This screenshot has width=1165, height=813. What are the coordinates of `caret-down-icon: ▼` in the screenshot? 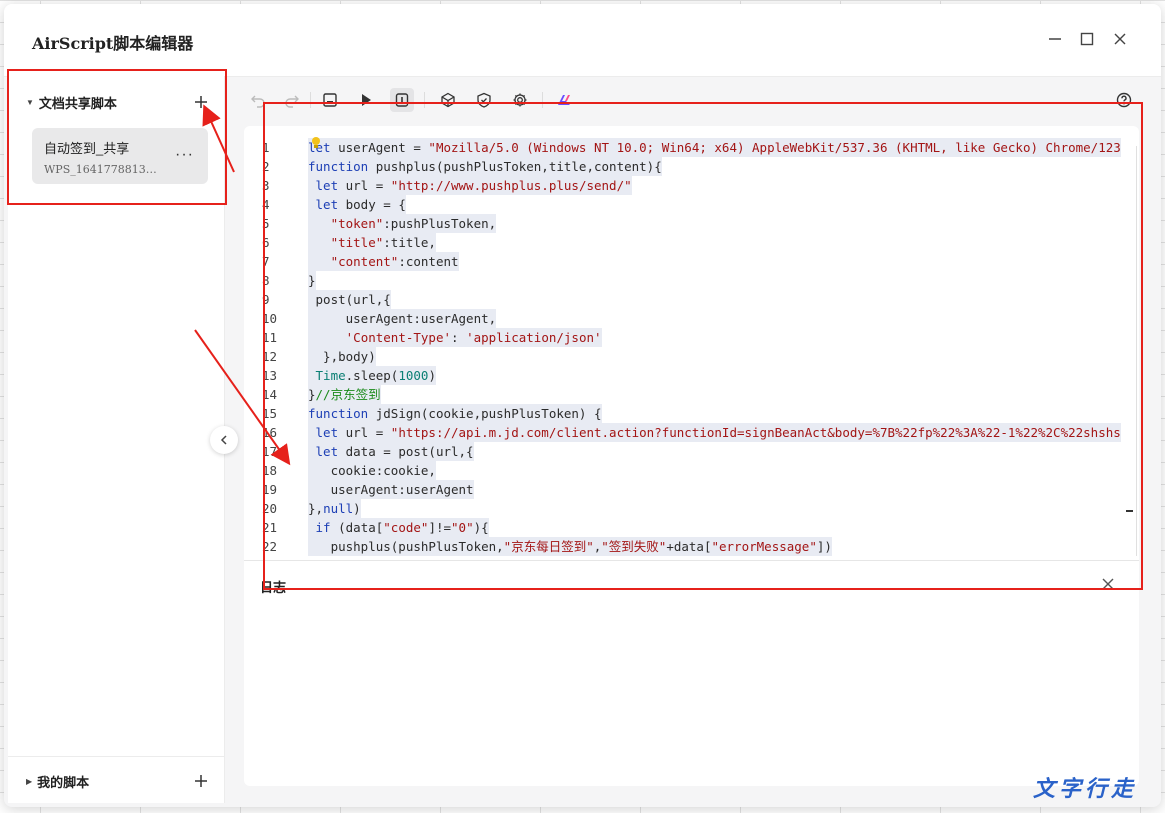 It's located at (30, 102).